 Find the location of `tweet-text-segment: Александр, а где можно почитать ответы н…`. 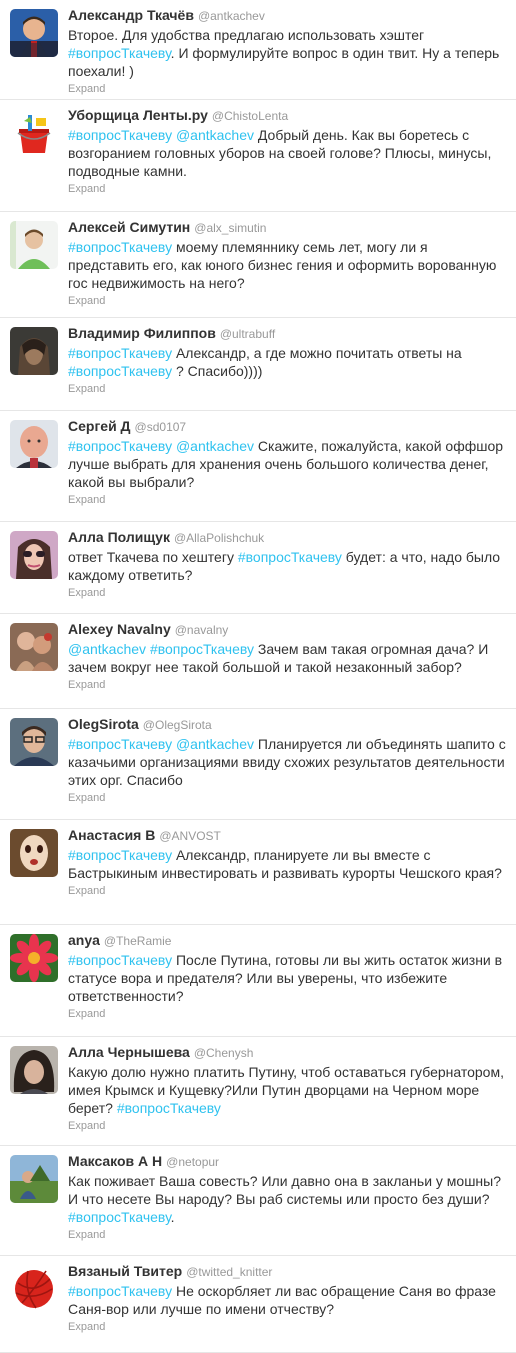

tweet-text-segment: Александр, а где можно почитать ответы н… is located at coordinates (317, 353).